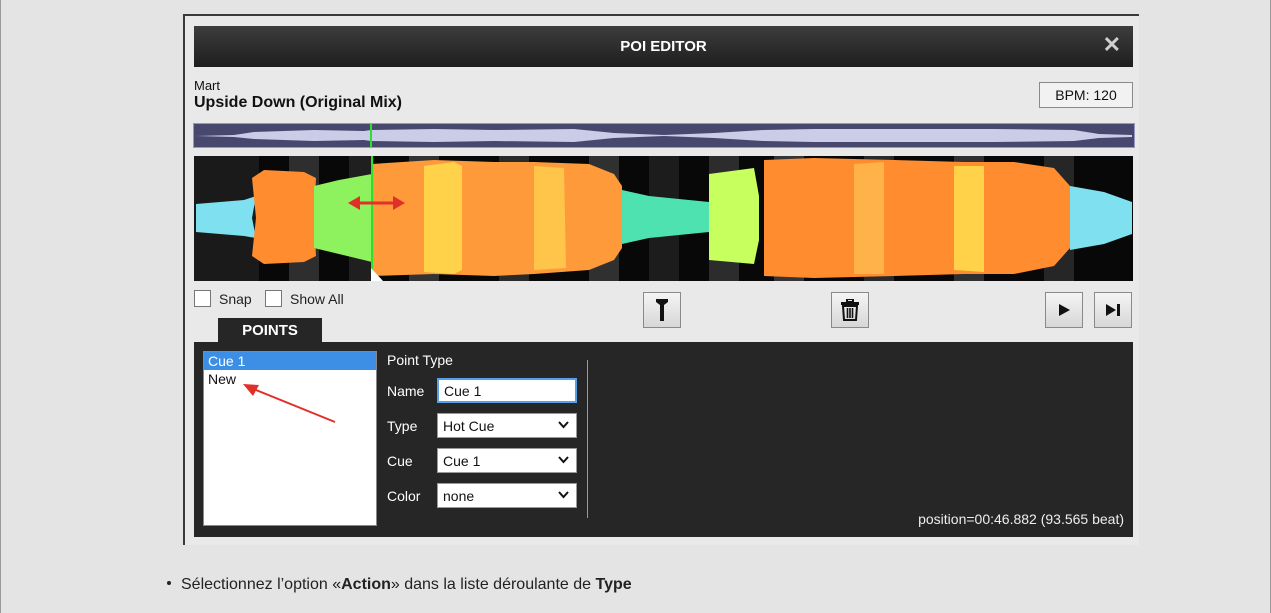 This screenshot has width=1271, height=613. I want to click on instruction-prefix: Sélectionnez l’option «, so click(261, 584).